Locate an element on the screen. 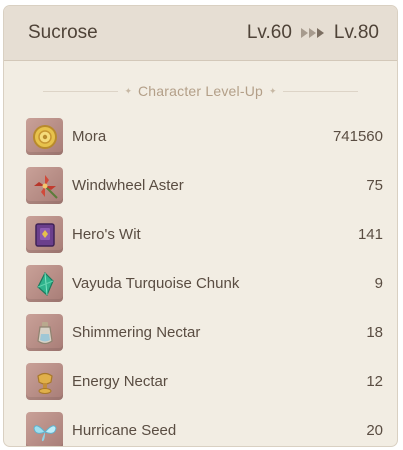 Image resolution: width=403 pixels, height=450 pixels. material-quantity: 741560 is located at coordinates (357, 136).